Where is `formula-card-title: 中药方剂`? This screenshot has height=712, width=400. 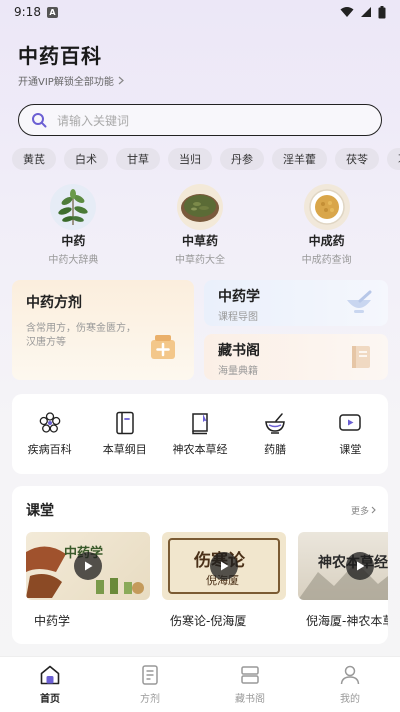
formula-card-title: 中药方剂 is located at coordinates (54, 303).